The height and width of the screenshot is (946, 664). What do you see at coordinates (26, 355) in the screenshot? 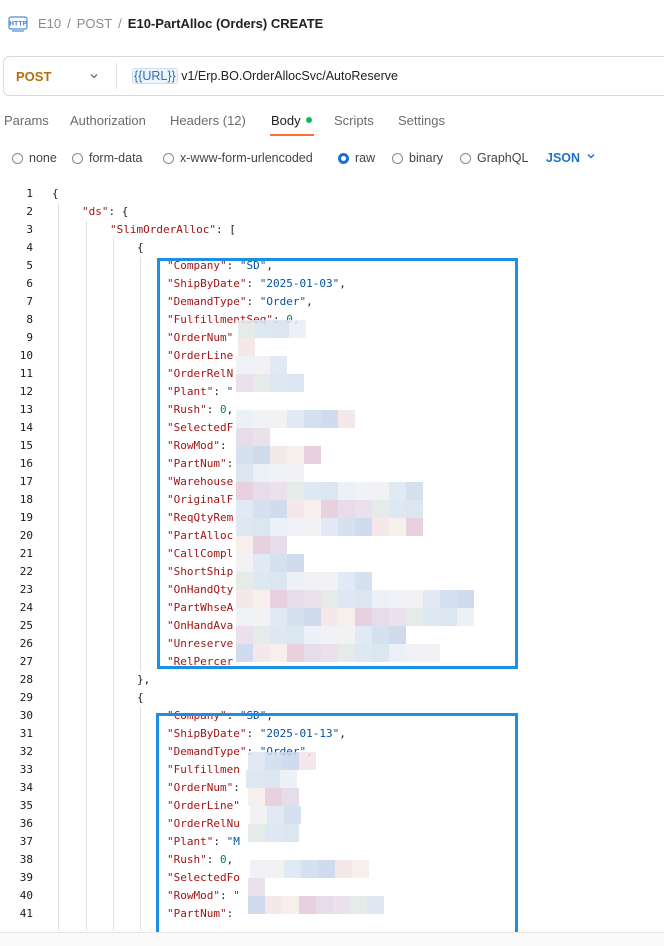
I see `line-number: 10` at bounding box center [26, 355].